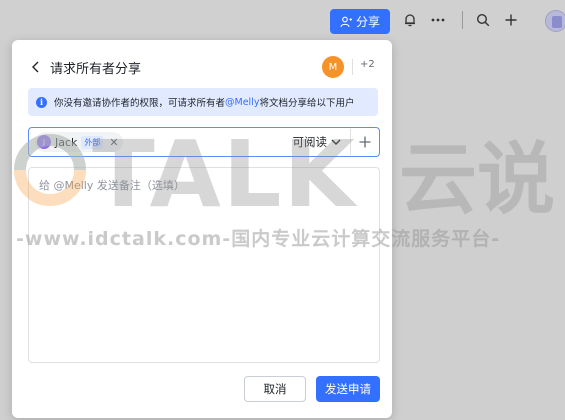 The width and height of the screenshot is (565, 420). I want to click on send-request-button: 发送申请, so click(348, 389).